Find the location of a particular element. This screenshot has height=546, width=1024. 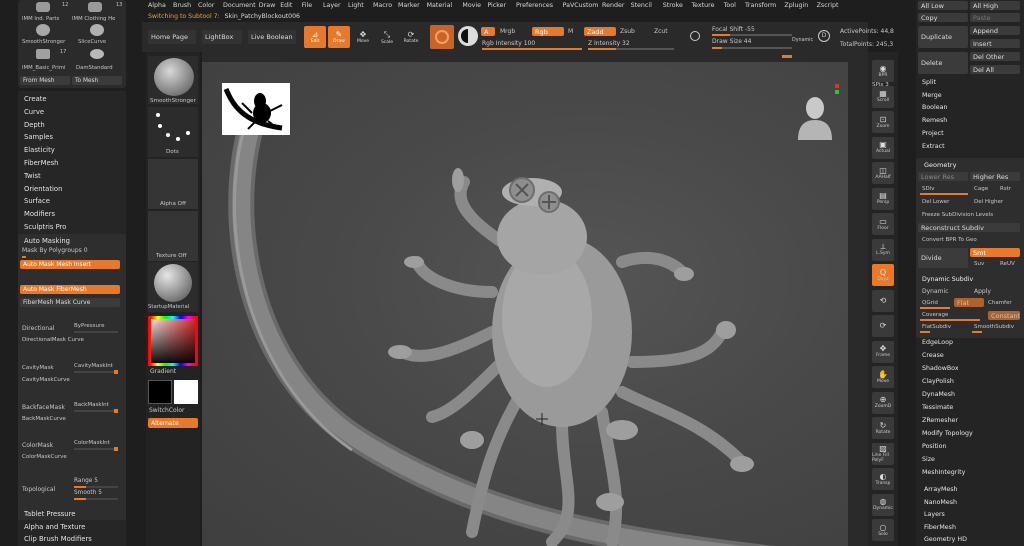

menu-zscript: Zscript is located at coordinates (828, 5).